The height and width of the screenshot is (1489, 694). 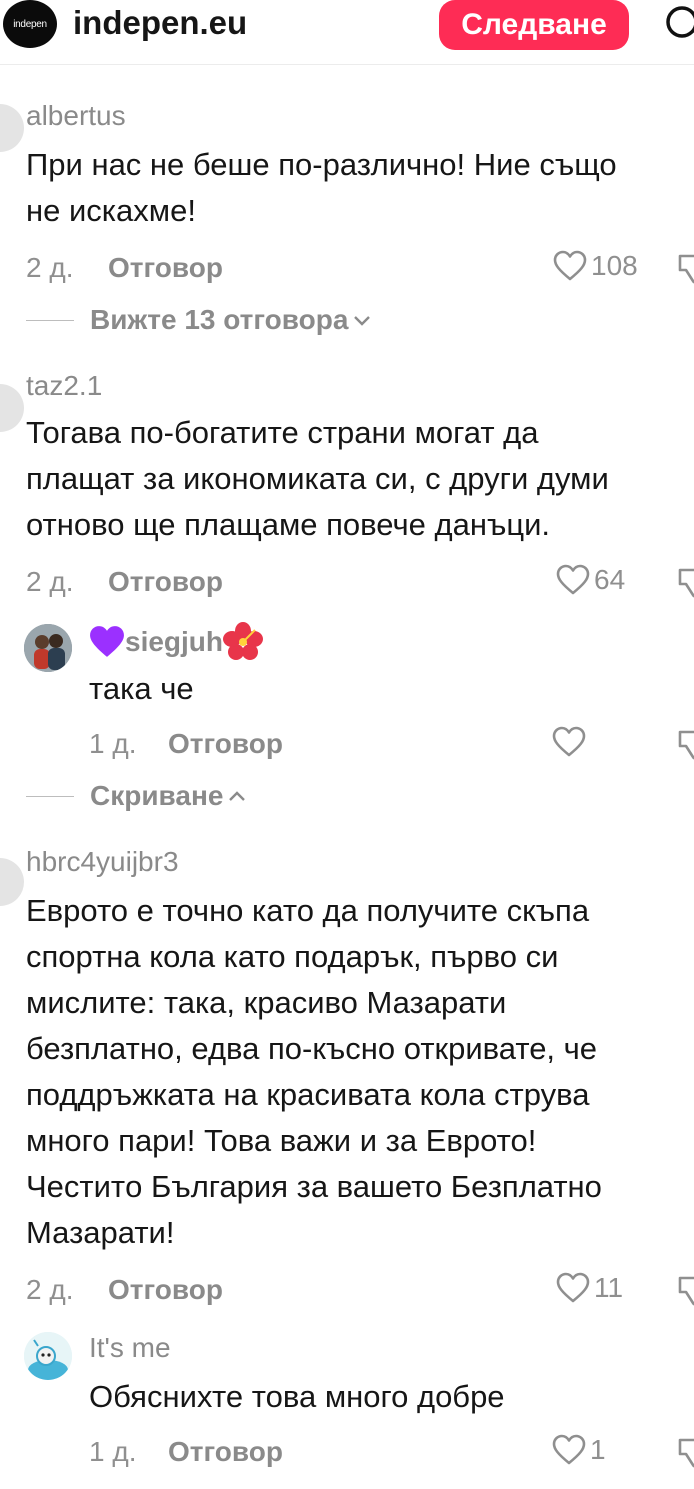 I want to click on logo-text: indepen, so click(x=30, y=24).